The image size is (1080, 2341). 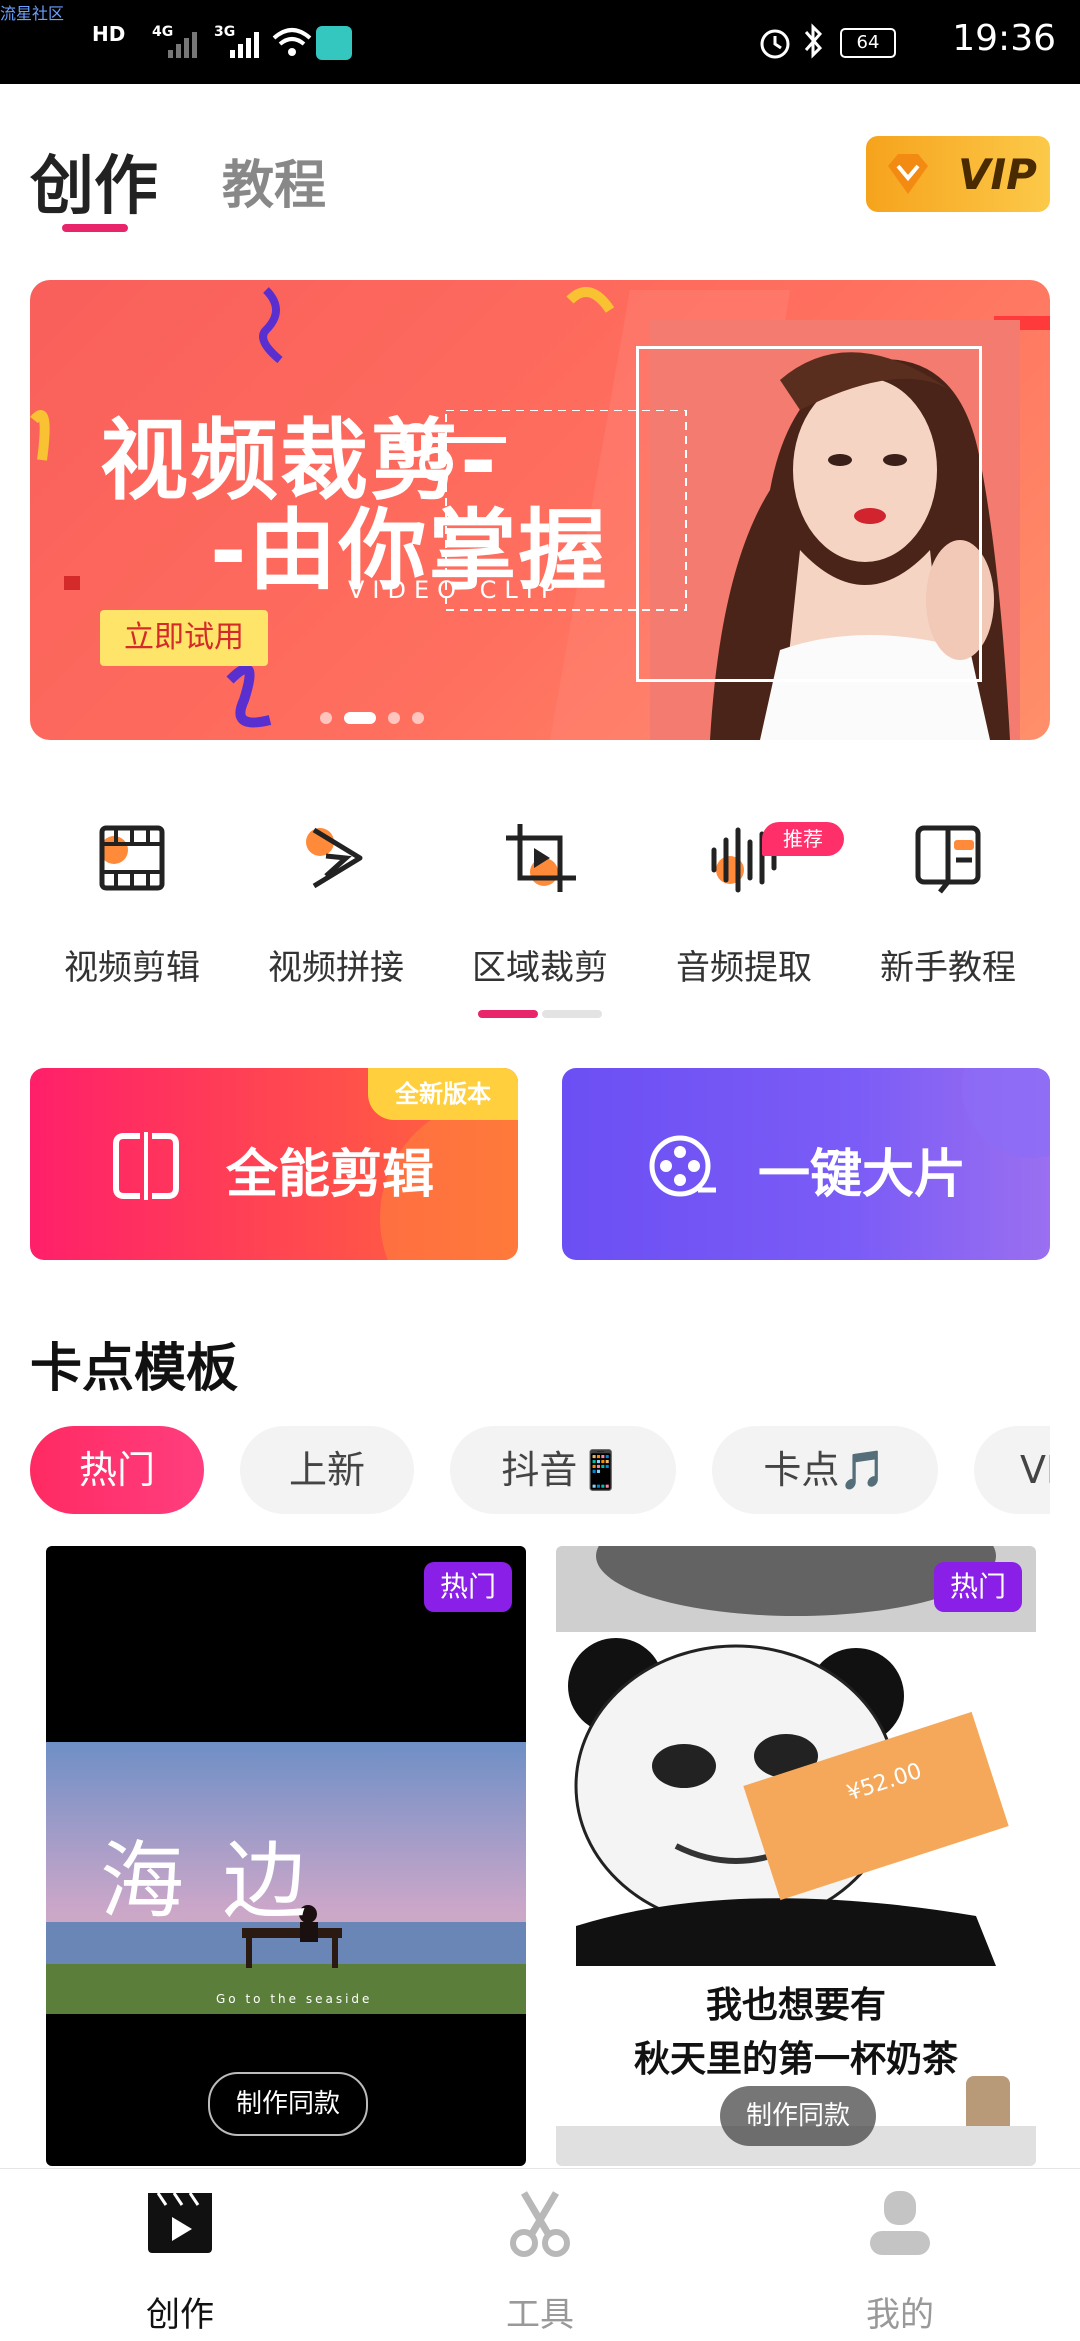 I want to click on tool-label: 区域裁剪, so click(x=540, y=968).